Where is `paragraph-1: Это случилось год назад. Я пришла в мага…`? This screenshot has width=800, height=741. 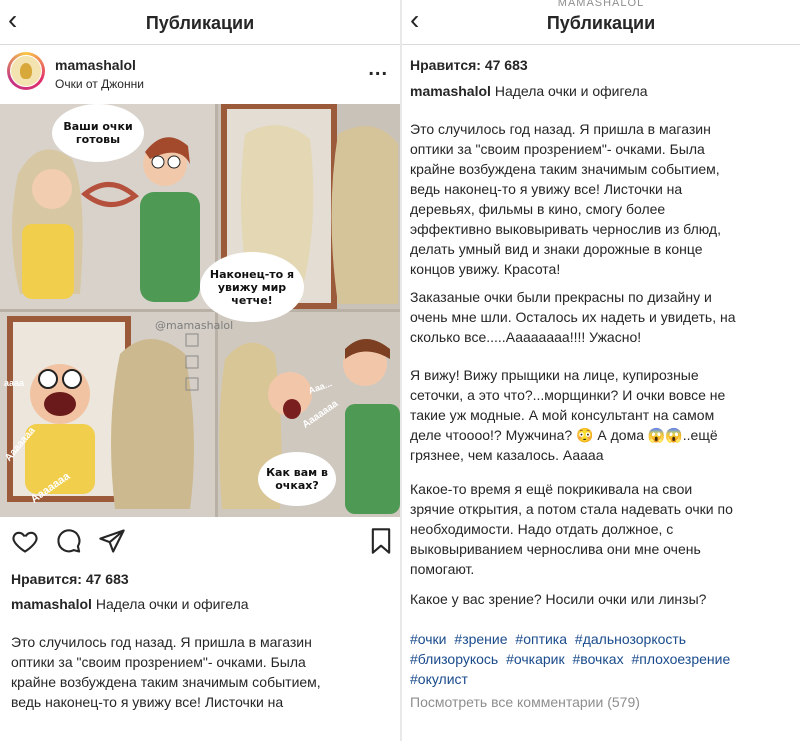 paragraph-1: Это случилось год назад. Я пришла в мага… is located at coordinates (565, 199).